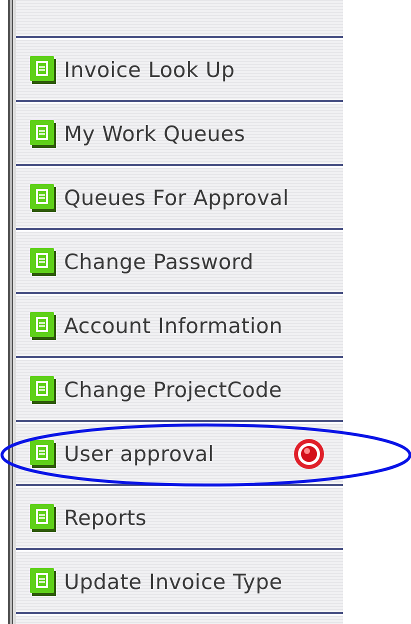  Describe the element at coordinates (179, 390) in the screenshot. I see `menu-item: Change ProjectCode` at that location.